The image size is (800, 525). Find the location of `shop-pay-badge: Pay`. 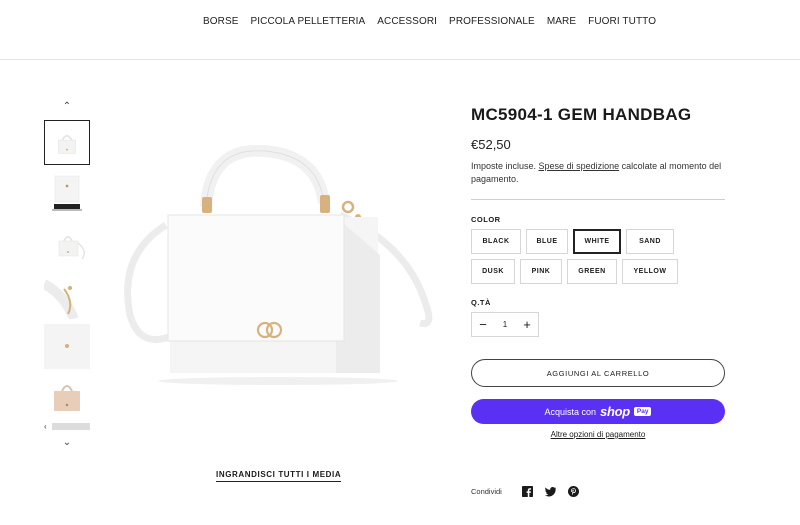

shop-pay-badge: Pay is located at coordinates (642, 411).